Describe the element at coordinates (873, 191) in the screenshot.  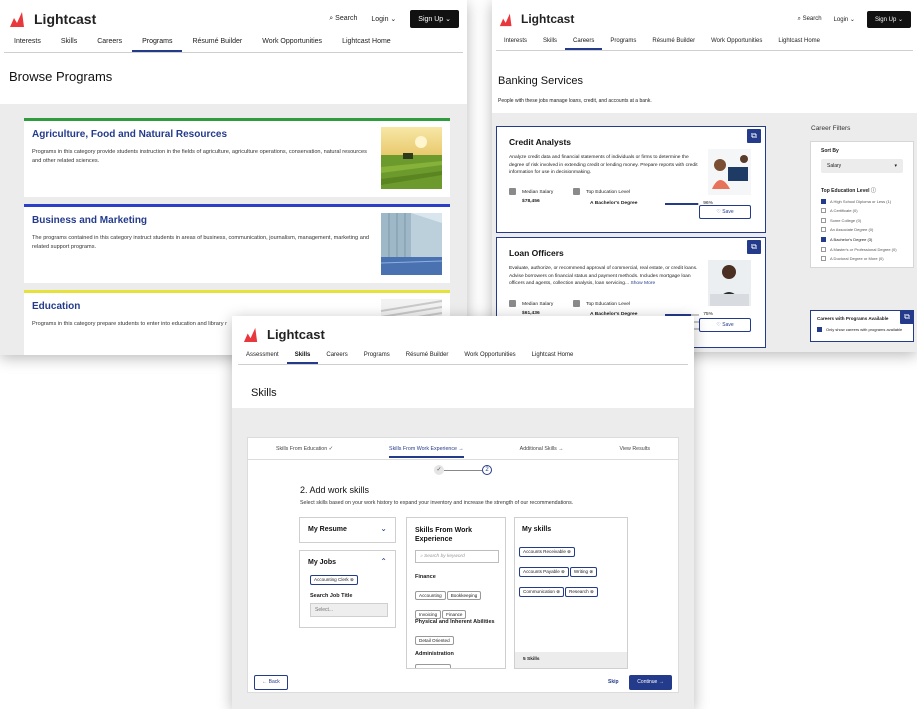
I see `info-icon: ⓘ` at that location.